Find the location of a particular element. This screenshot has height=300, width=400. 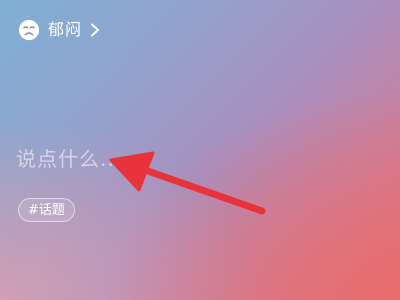

mood-selector: 郁闷 is located at coordinates (59, 30).